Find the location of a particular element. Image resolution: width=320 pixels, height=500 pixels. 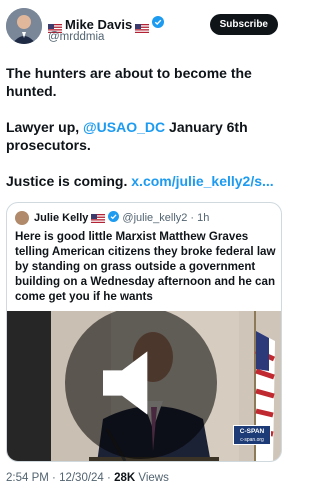

author-avatar is located at coordinates (24, 26).